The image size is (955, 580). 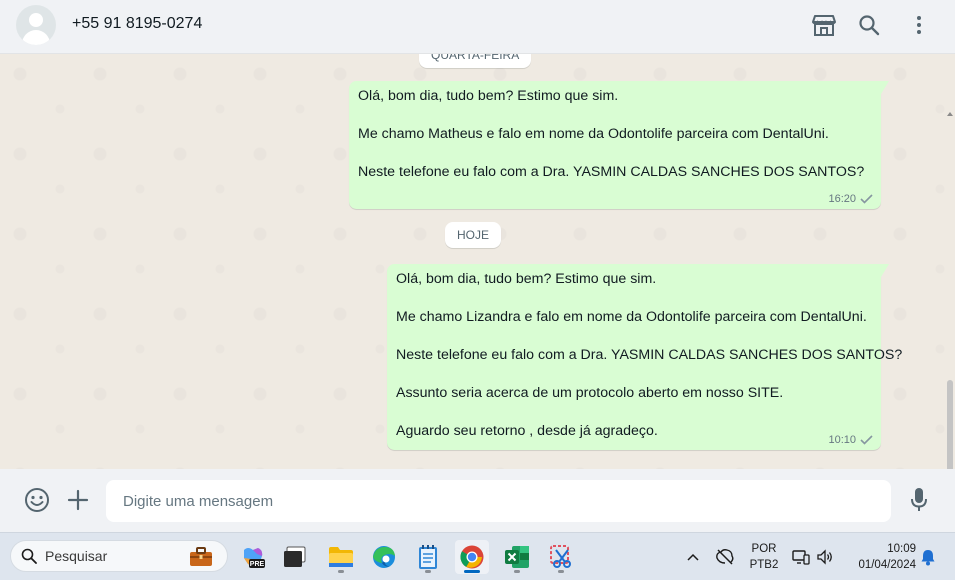 I want to click on windows-taskbar: Pesquisar PRE POR PTB2 10:09 01/04/2024, so click(x=477, y=556).